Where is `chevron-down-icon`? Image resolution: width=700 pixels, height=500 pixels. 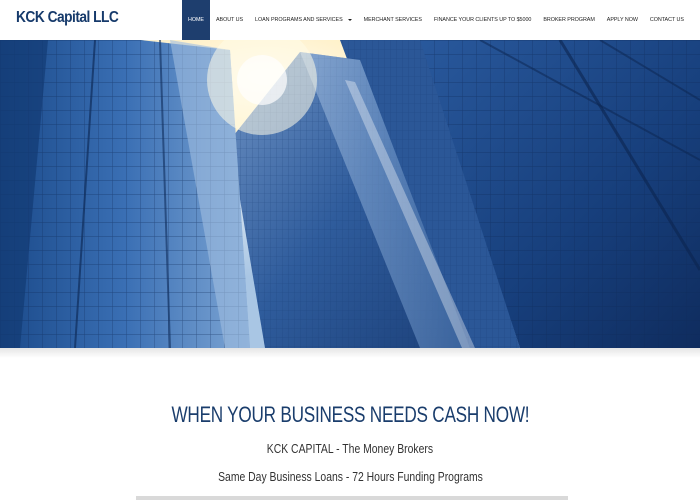 chevron-down-icon is located at coordinates (349, 20).